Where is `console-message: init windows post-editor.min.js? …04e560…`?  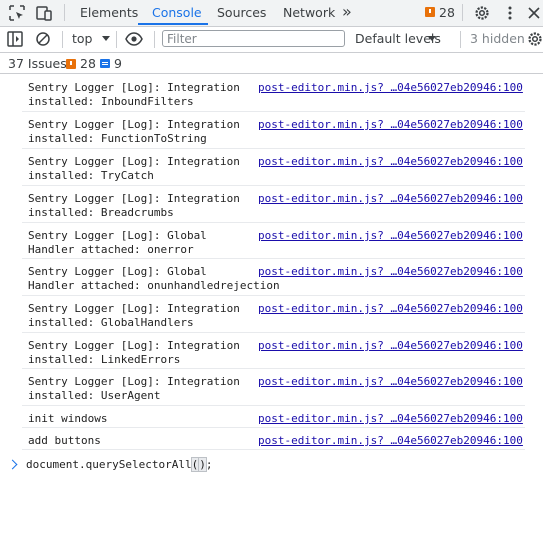
console-message: init windows post-editor.min.js? …04e560… is located at coordinates (273, 416).